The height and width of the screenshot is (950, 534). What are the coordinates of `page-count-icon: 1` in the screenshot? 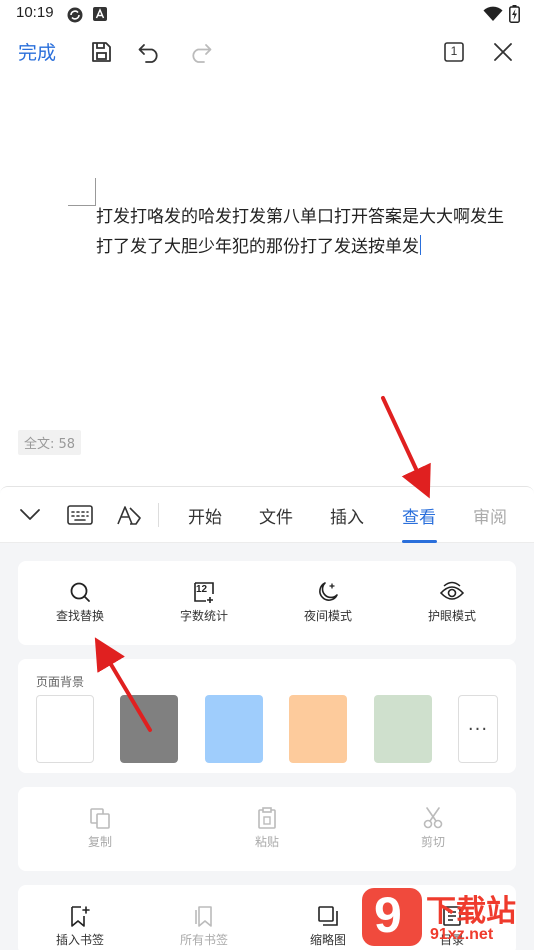 It's located at (454, 52).